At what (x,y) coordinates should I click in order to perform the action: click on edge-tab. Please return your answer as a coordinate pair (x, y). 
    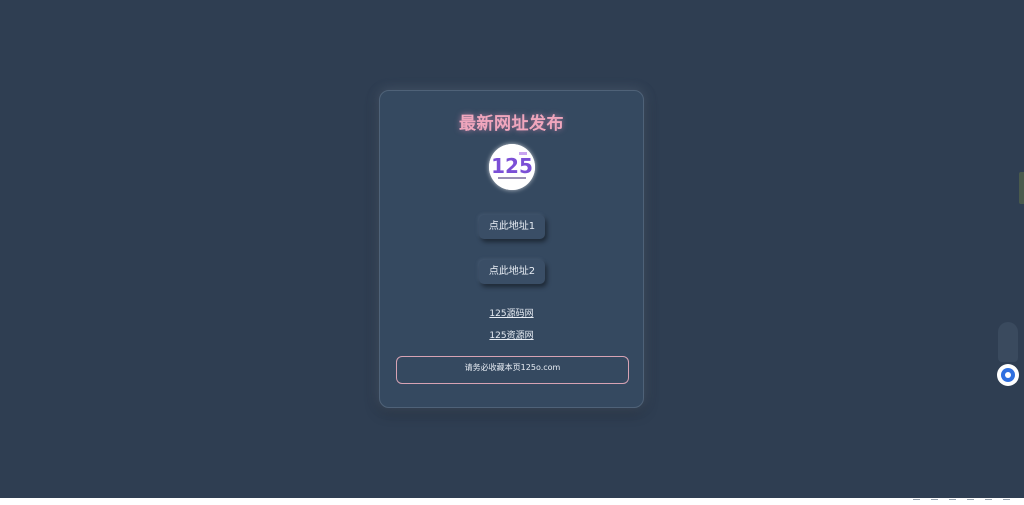
    Looking at the image, I should click on (1021, 188).